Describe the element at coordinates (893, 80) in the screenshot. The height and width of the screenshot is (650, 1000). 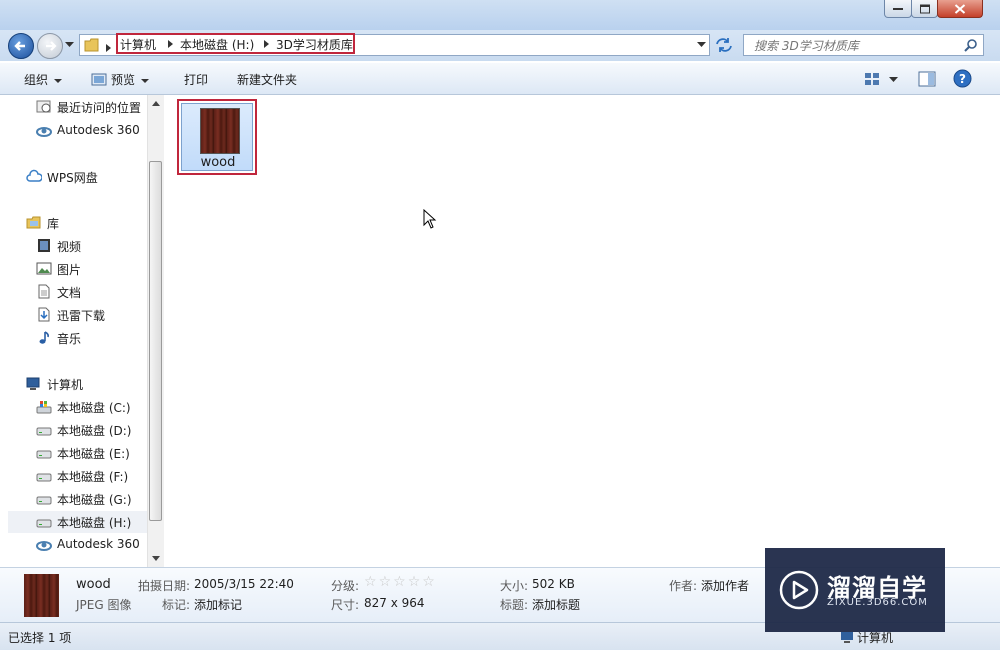
I see `view-dropdown-icon` at that location.